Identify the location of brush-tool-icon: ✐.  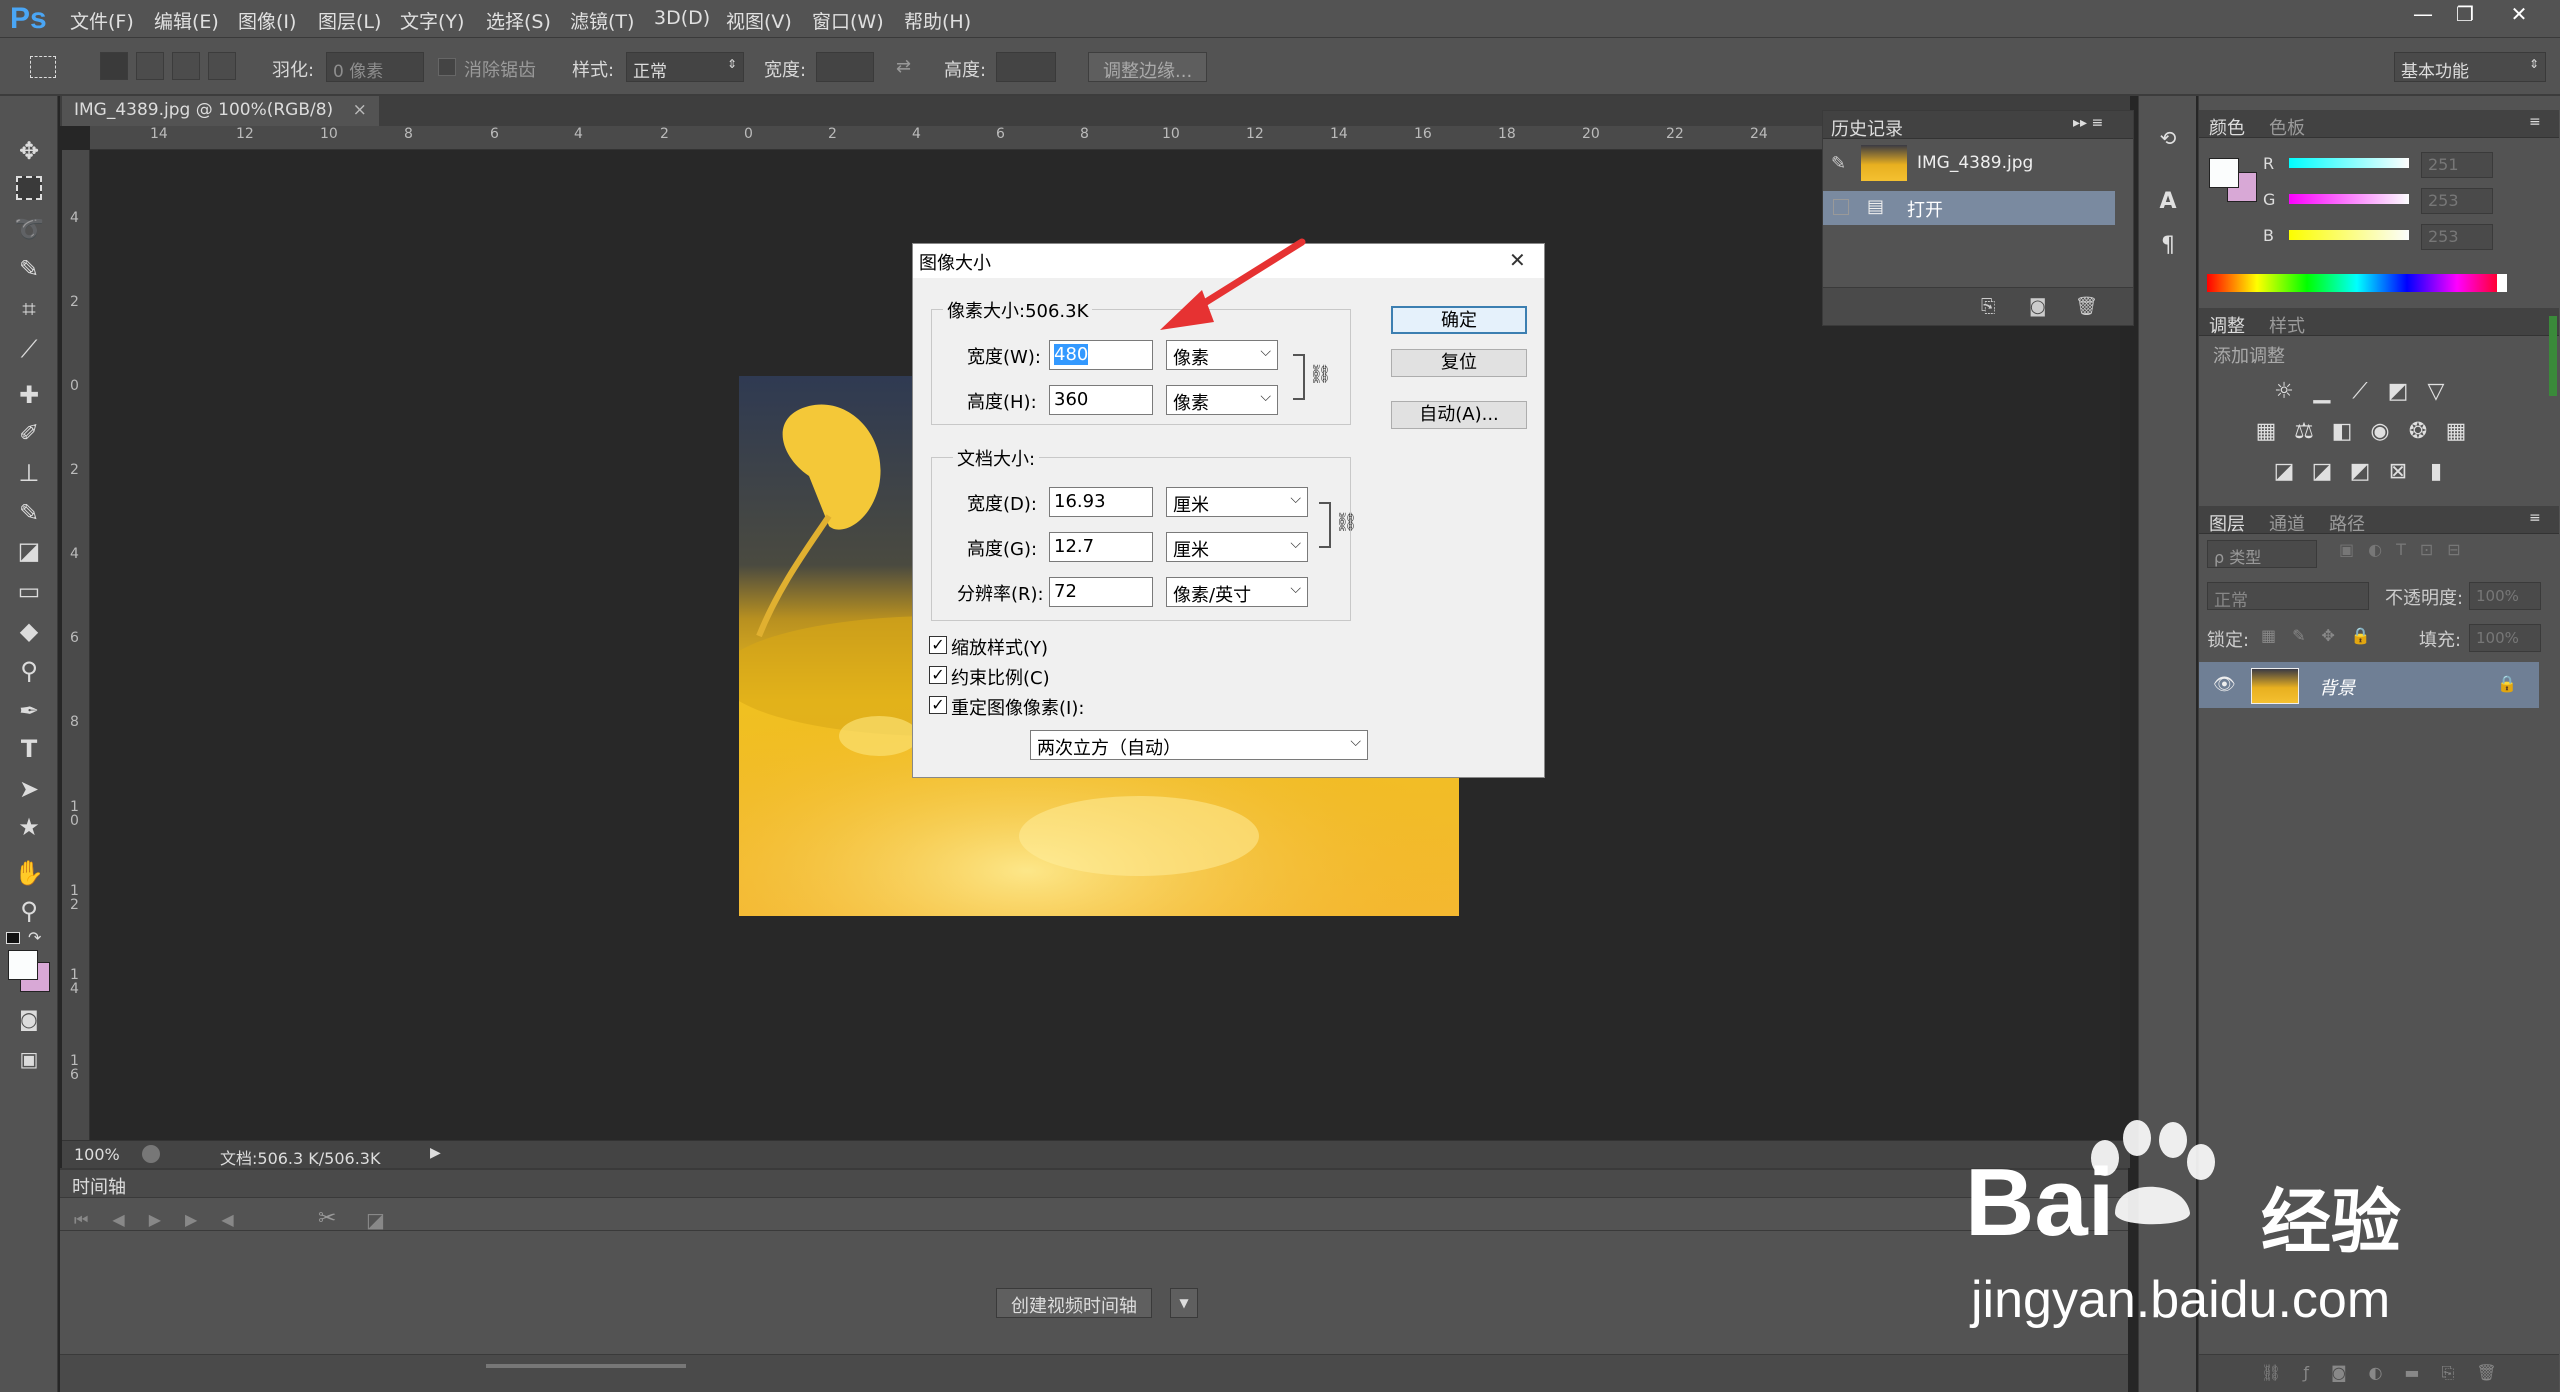
(29, 433).